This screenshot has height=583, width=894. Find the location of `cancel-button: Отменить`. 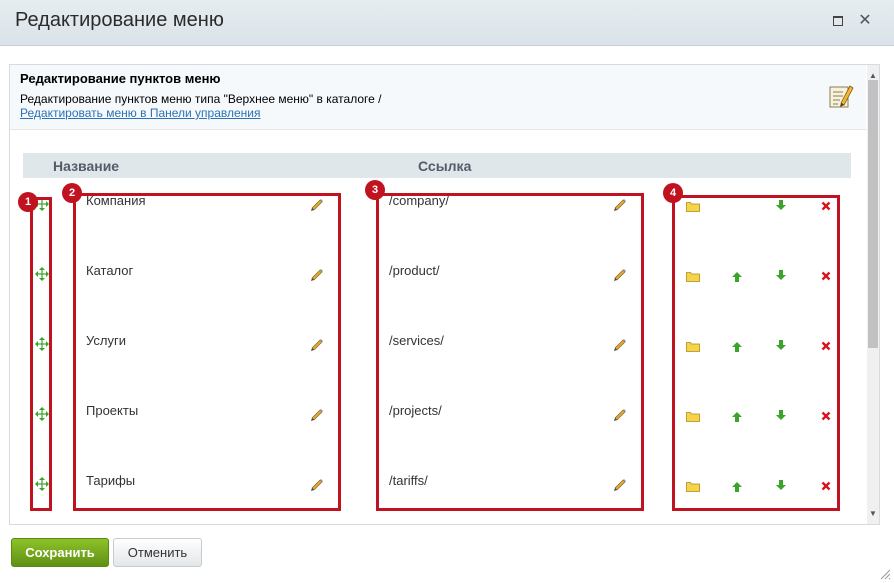

cancel-button: Отменить is located at coordinates (157, 552).